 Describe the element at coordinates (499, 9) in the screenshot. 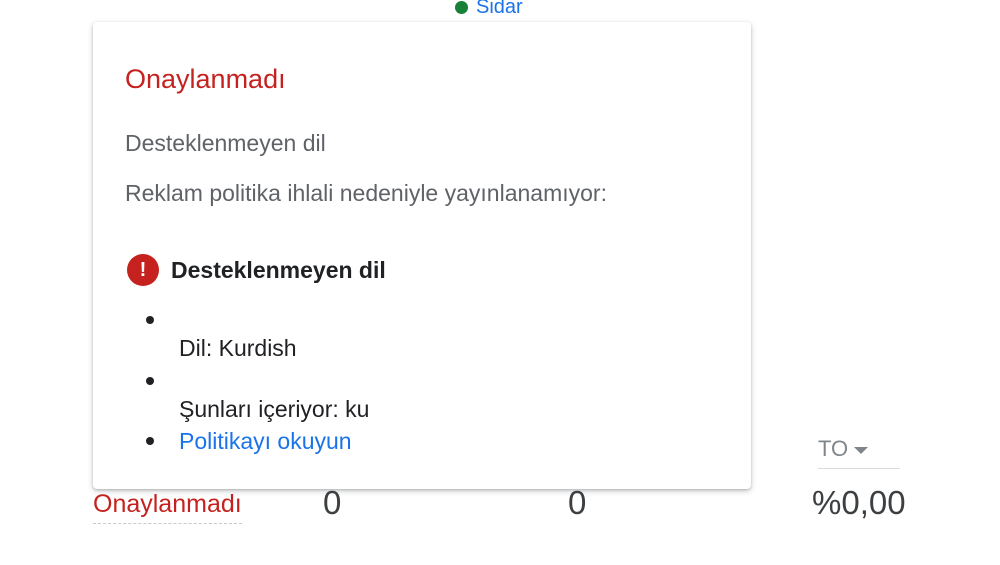

I see `campaign-name: Sidar` at that location.